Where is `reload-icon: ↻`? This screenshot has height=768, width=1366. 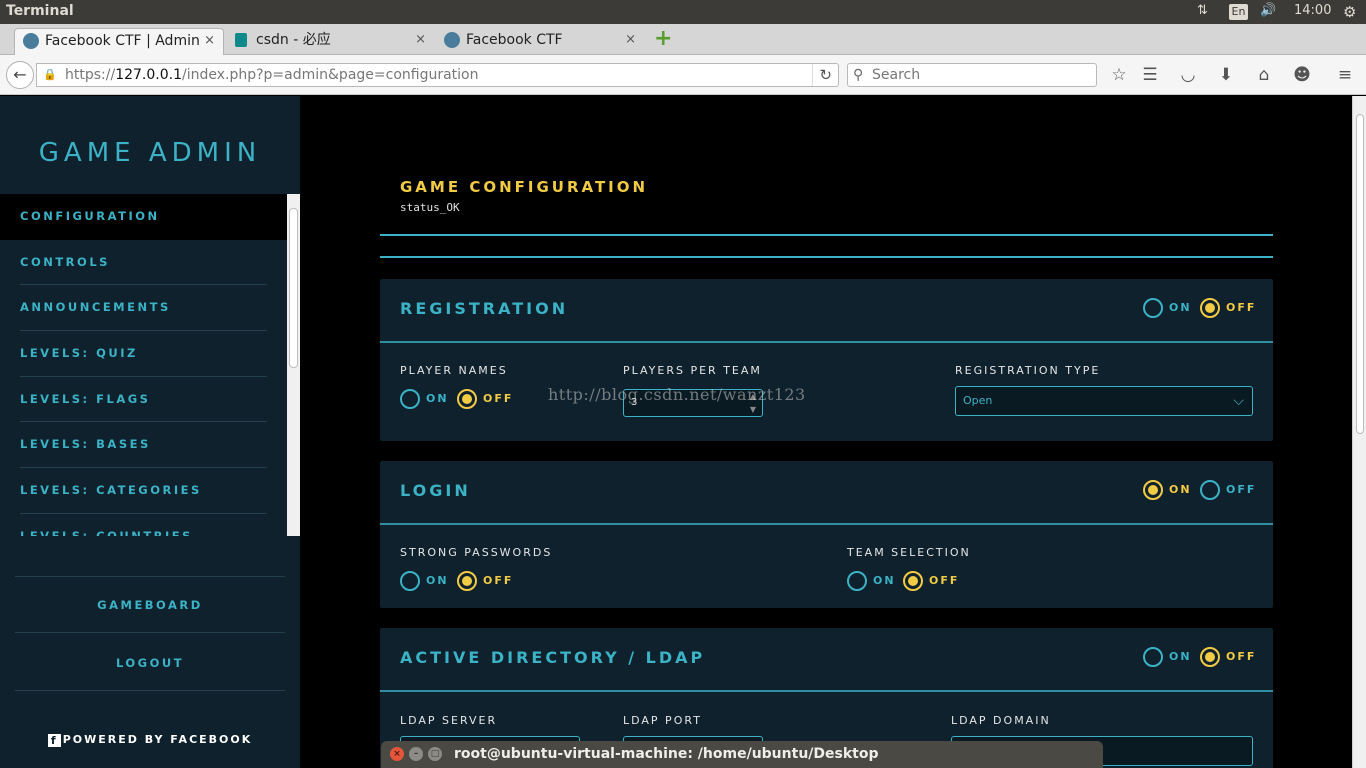 reload-icon: ↻ is located at coordinates (822, 75).